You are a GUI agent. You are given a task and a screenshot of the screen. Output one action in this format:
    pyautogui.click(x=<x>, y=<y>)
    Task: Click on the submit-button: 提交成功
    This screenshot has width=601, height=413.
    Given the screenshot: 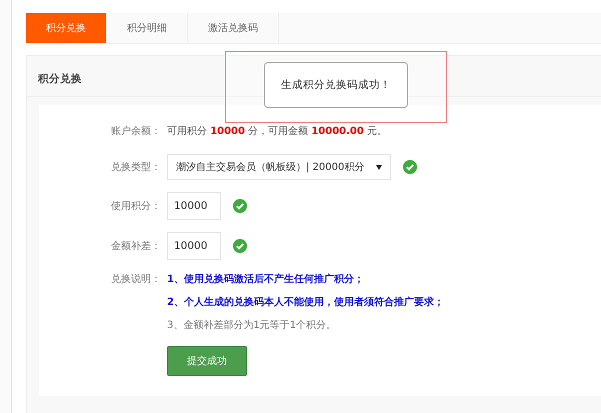 What is the action you would take?
    pyautogui.click(x=207, y=361)
    